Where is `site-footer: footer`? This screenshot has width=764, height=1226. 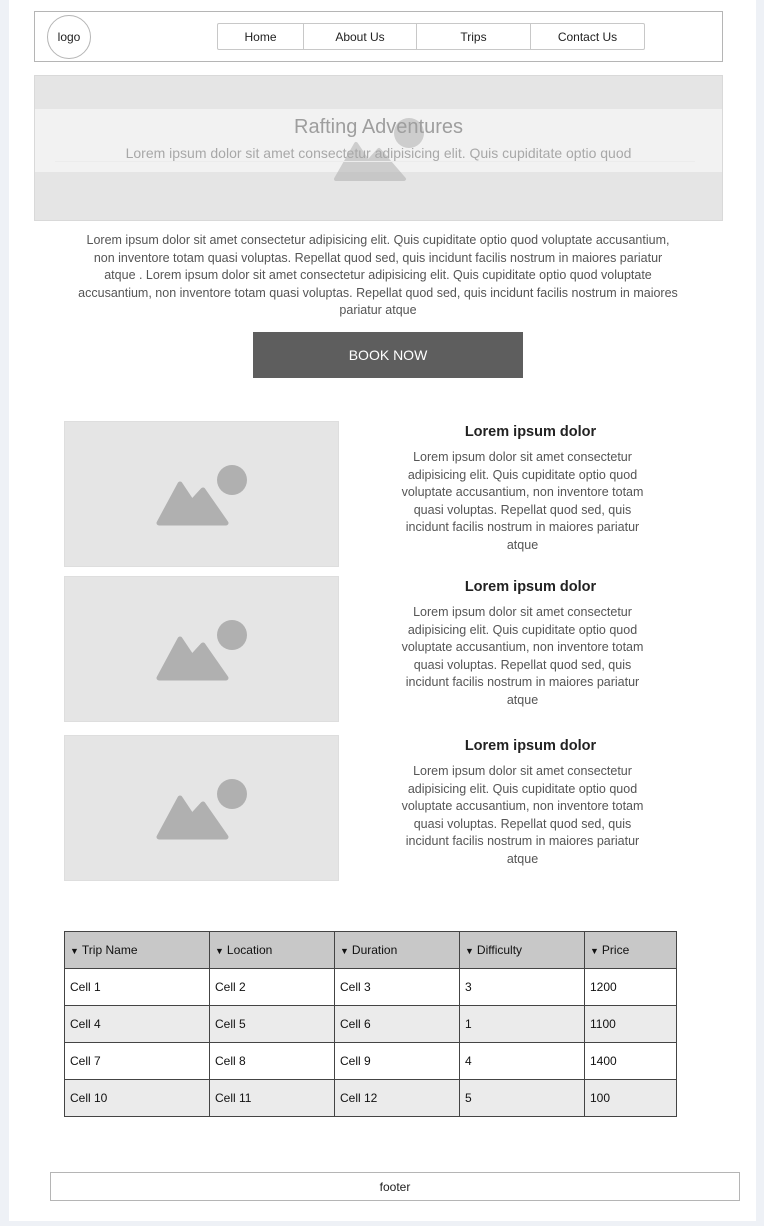
site-footer: footer is located at coordinates (395, 1186).